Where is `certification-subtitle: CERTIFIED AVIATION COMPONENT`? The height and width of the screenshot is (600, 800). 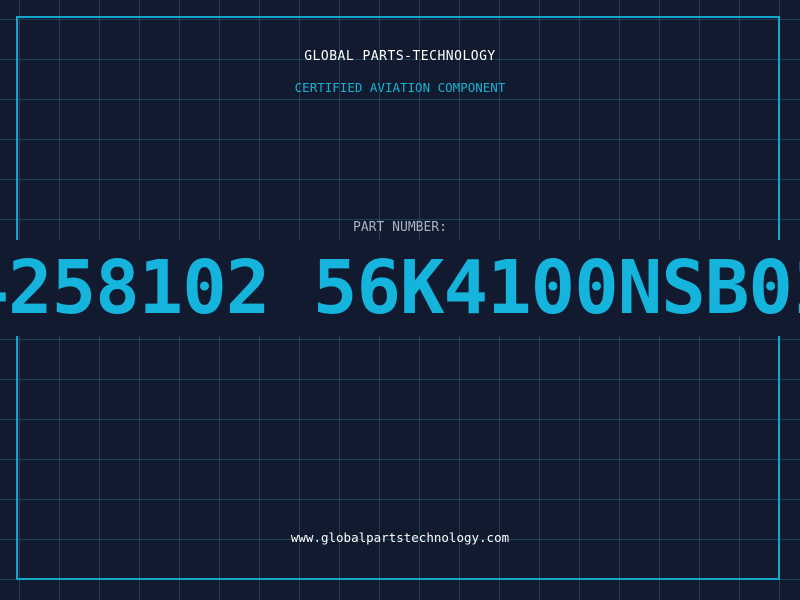 certification-subtitle: CERTIFIED AVIATION COMPONENT is located at coordinates (400, 87).